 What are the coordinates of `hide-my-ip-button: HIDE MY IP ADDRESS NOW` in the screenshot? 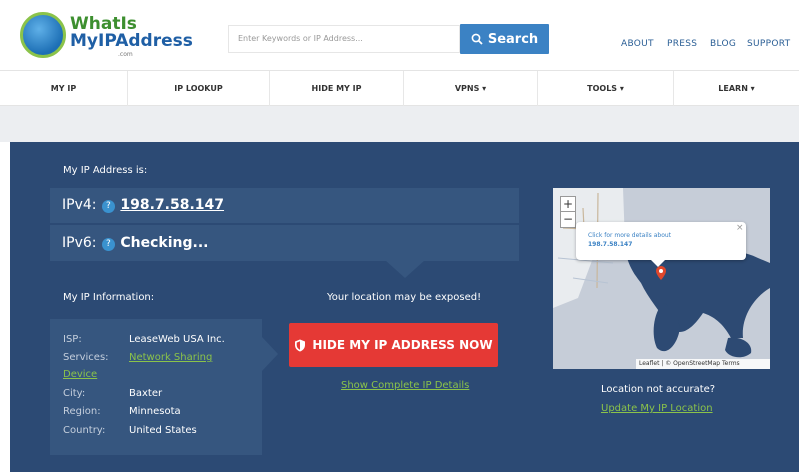 It's located at (393, 345).